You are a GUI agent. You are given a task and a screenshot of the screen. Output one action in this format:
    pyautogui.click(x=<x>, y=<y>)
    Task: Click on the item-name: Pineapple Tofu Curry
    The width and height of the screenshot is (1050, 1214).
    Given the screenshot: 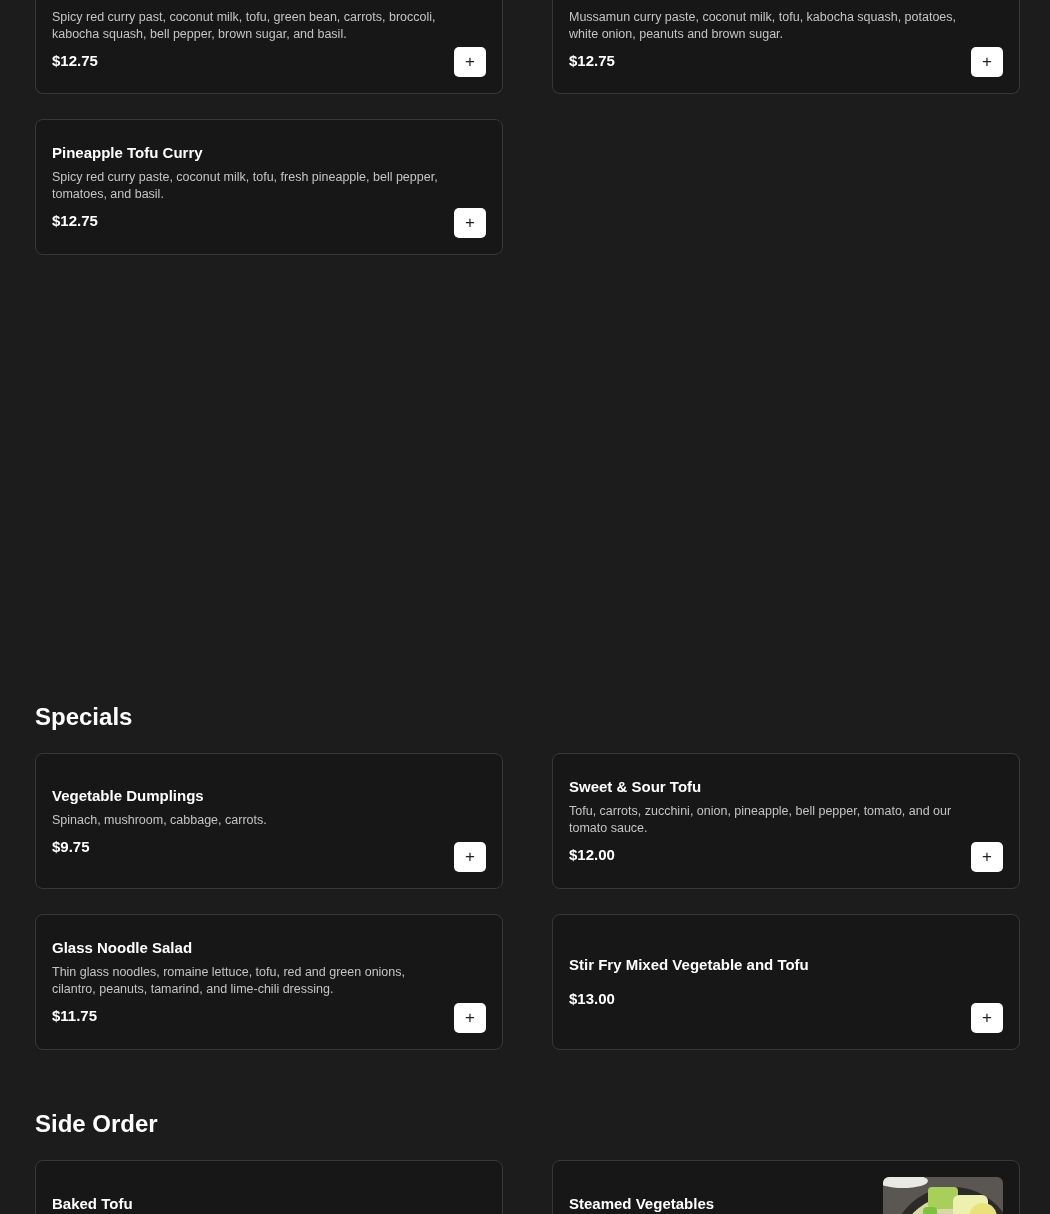 What is the action you would take?
    pyautogui.click(x=128, y=153)
    